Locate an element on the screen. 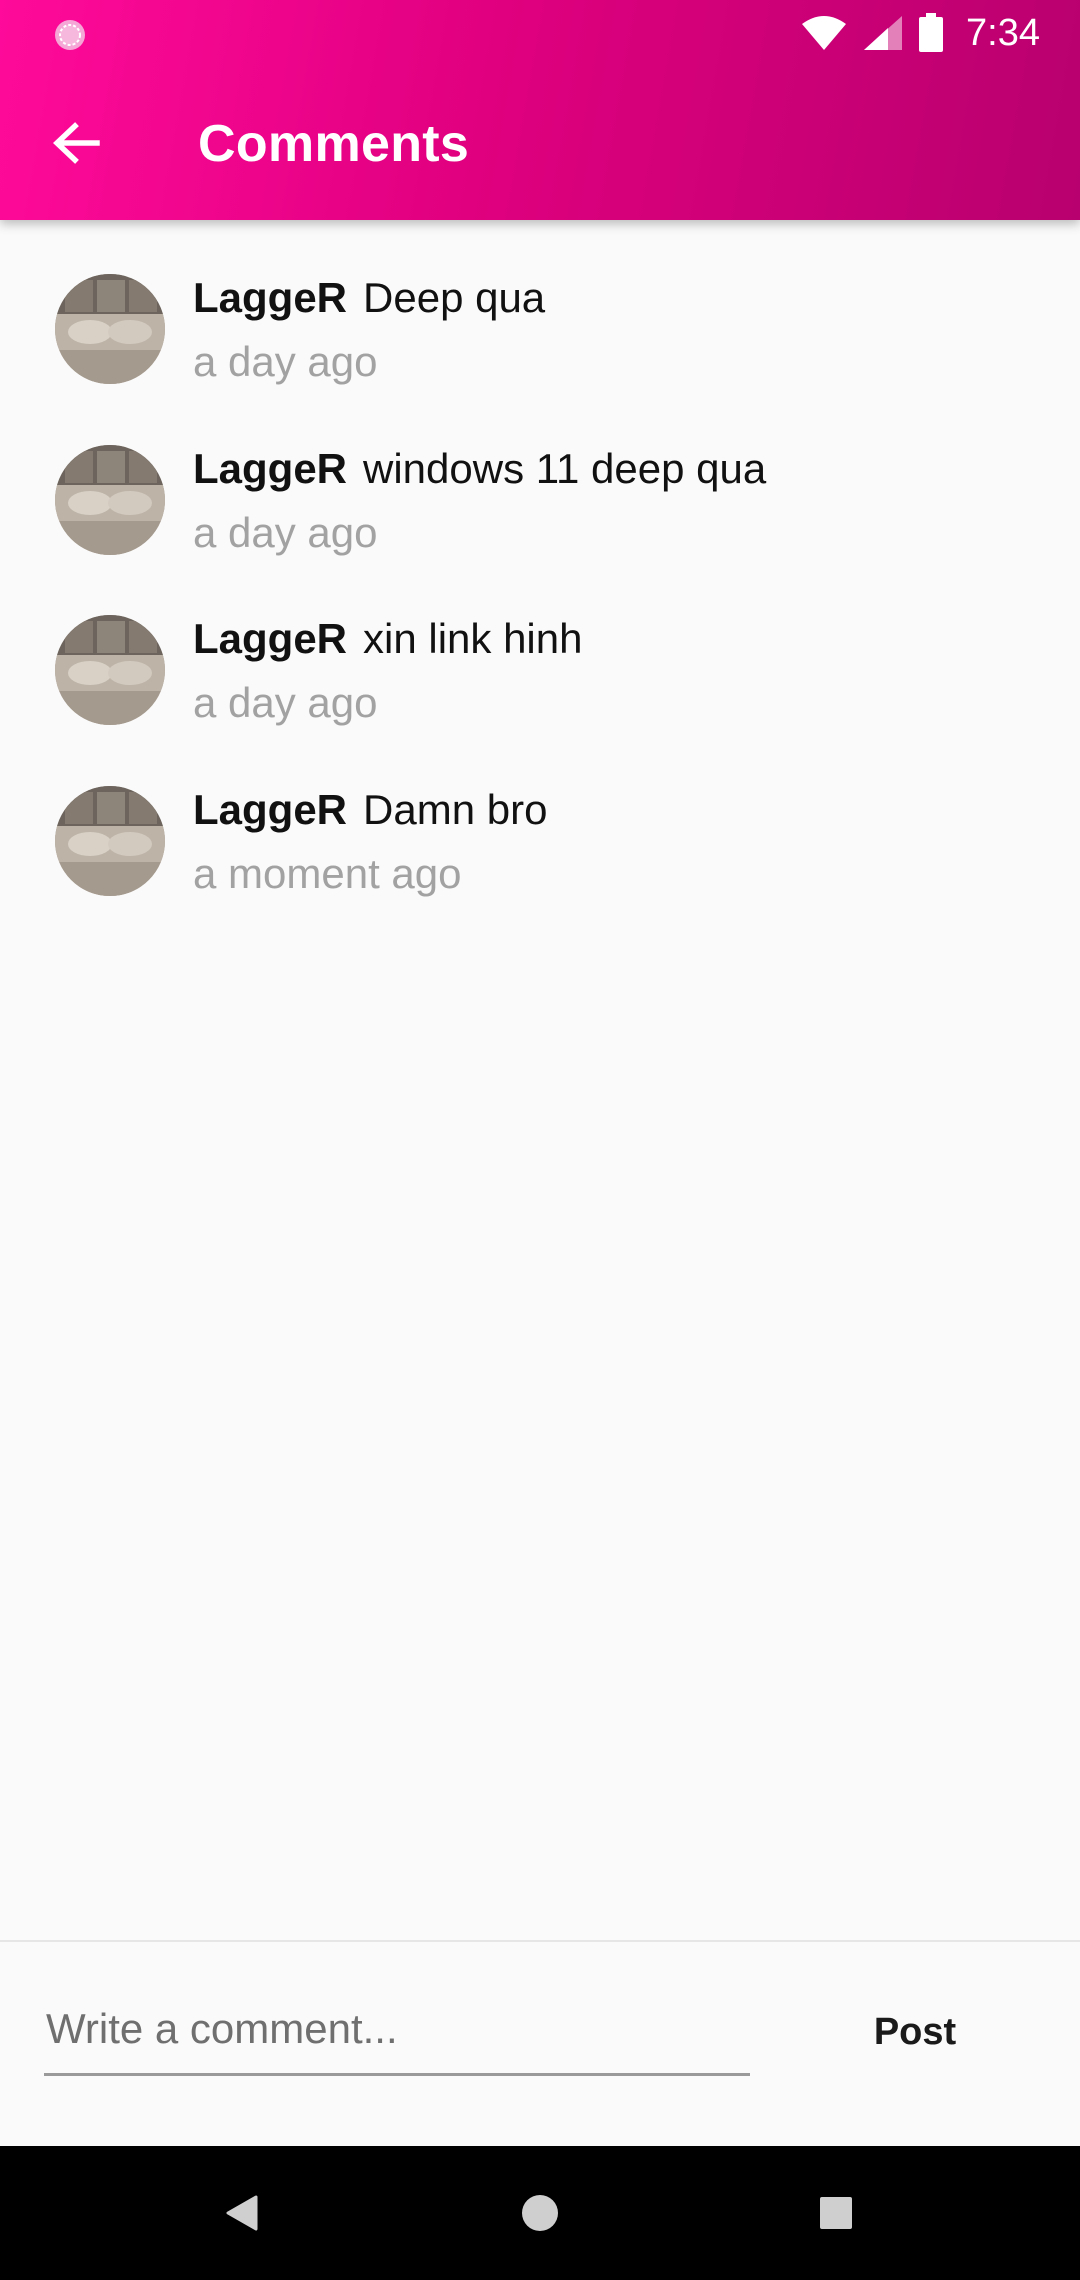 The height and width of the screenshot is (2280, 1080). system-nav-bar is located at coordinates (540, 2213).